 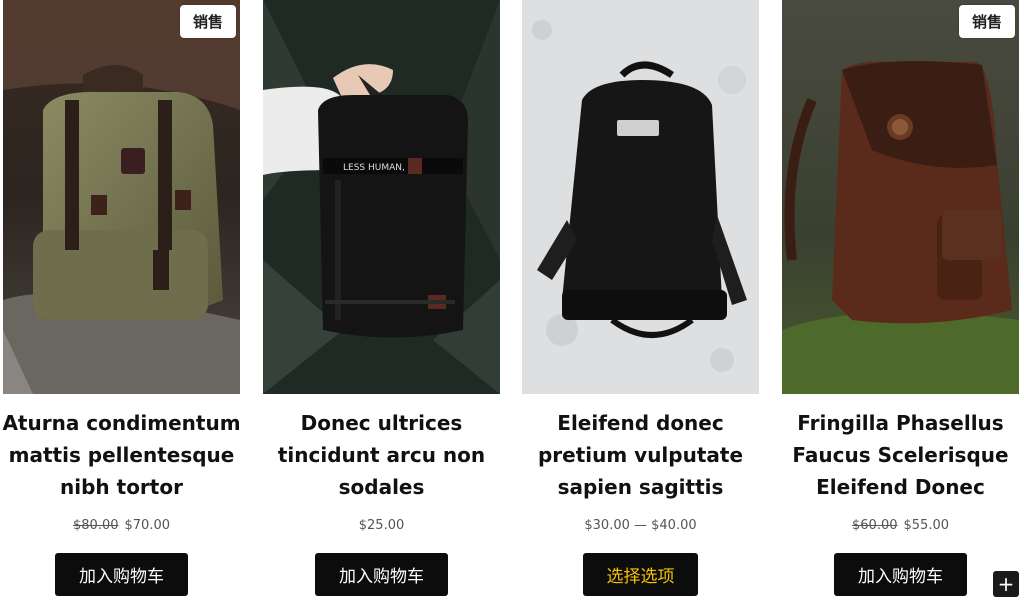 I want to click on product-price: $30.00 — $40.00, so click(x=640, y=525).